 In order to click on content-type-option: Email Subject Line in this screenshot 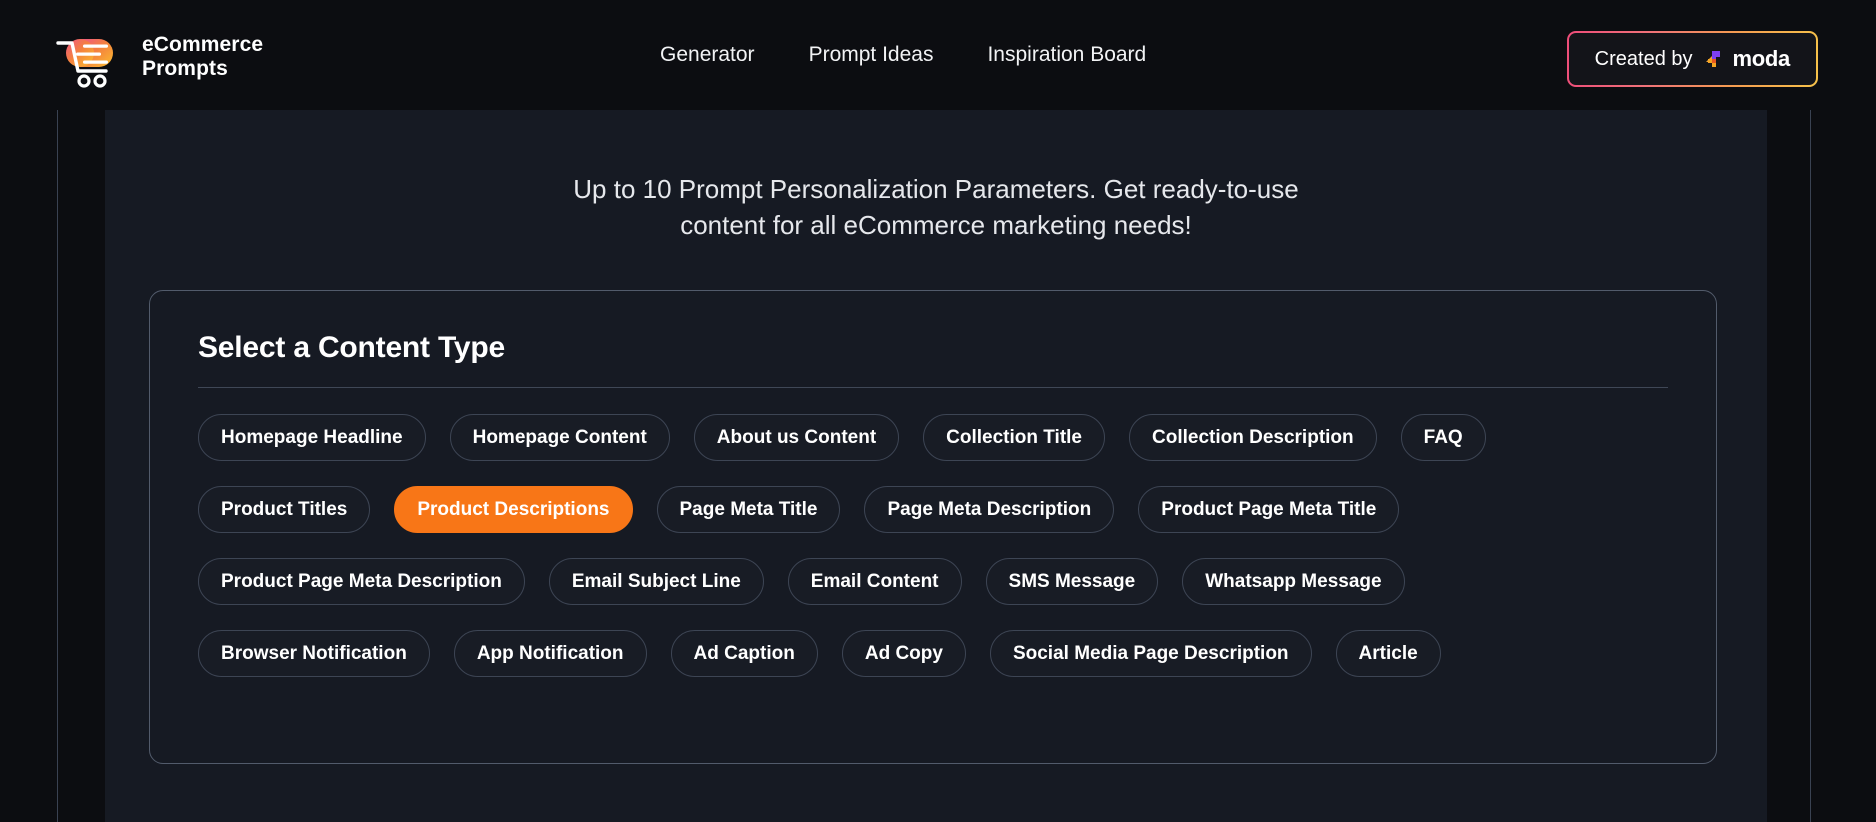, I will do `click(656, 581)`.